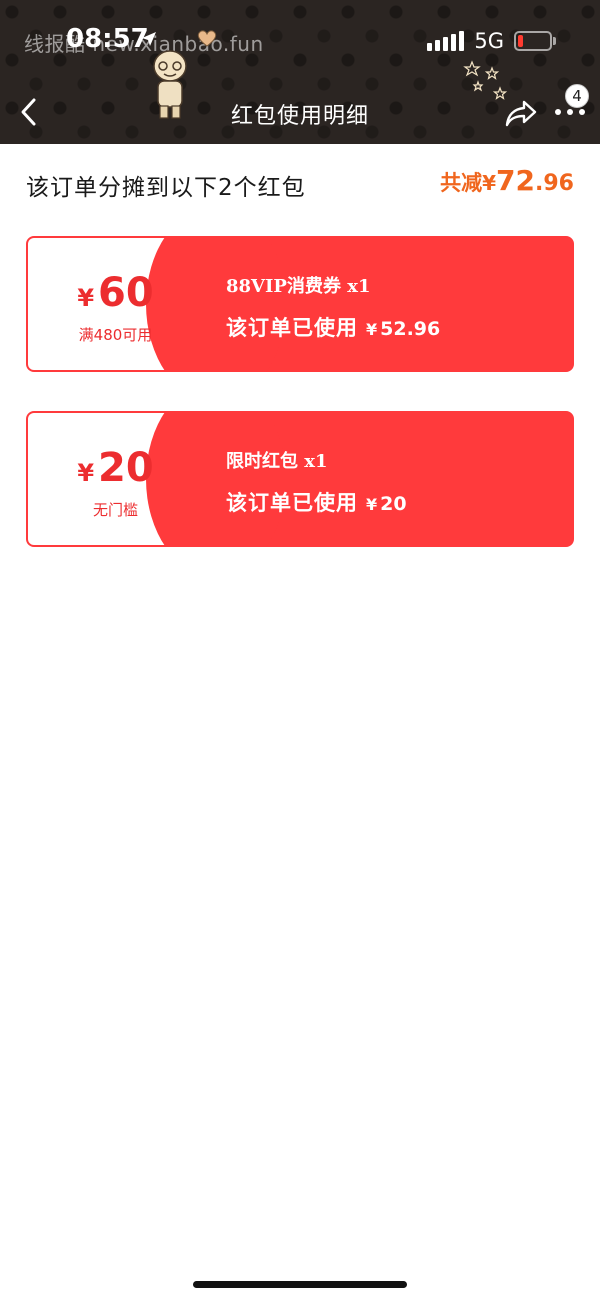 The height and width of the screenshot is (1300, 600). I want to click on coupon-value: 20, so click(126, 468).